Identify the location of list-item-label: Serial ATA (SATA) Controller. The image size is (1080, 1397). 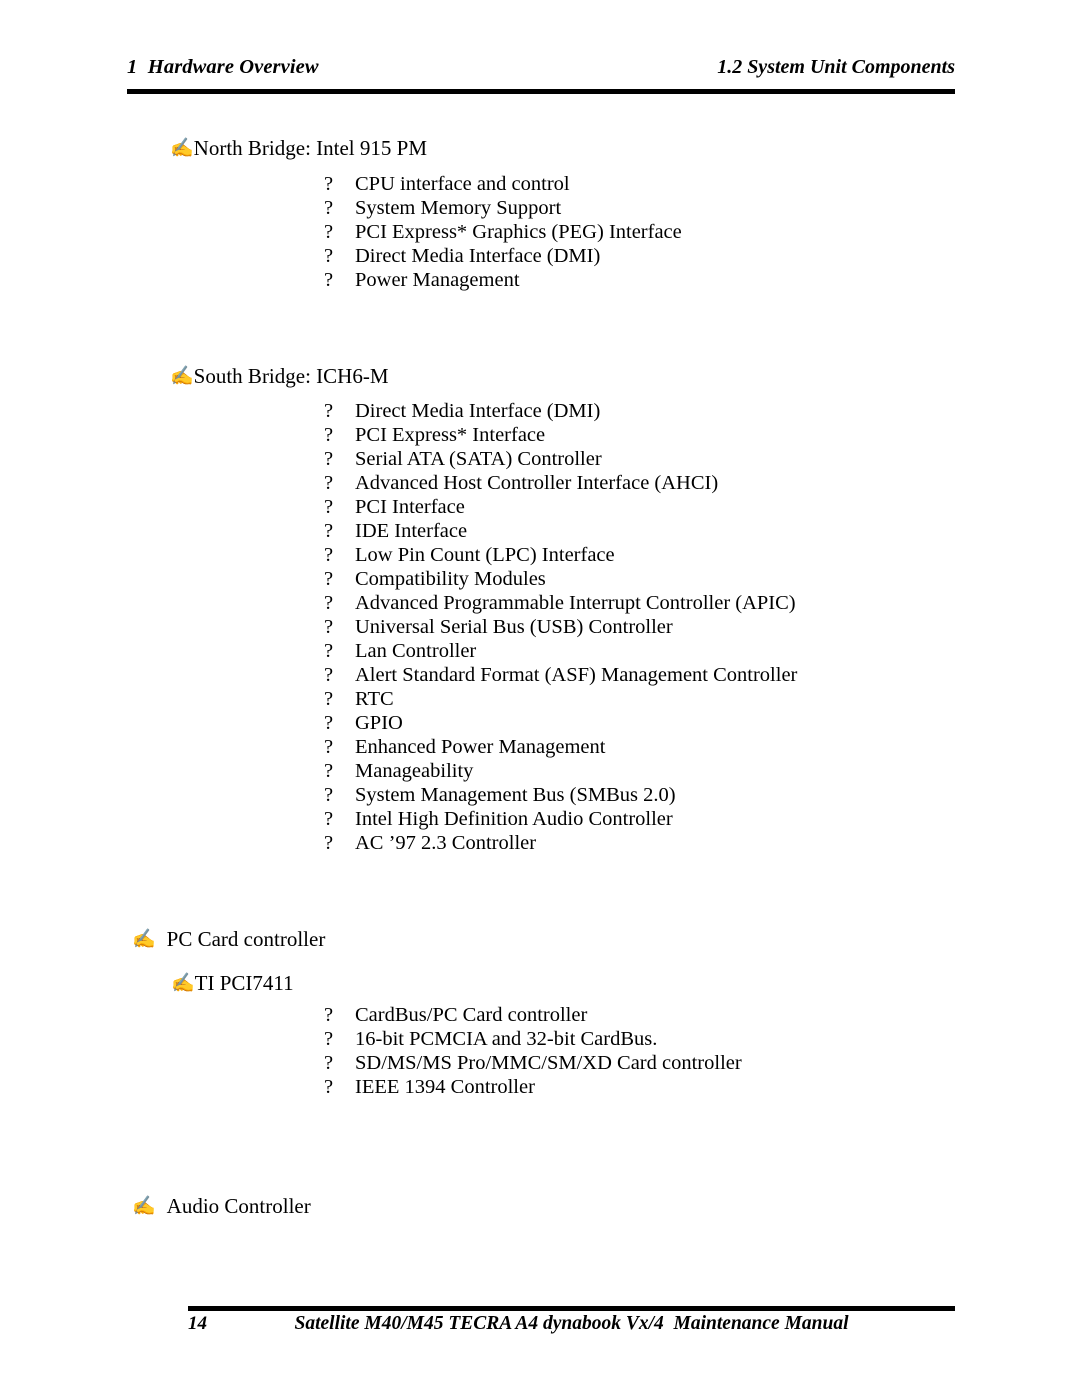
(478, 459).